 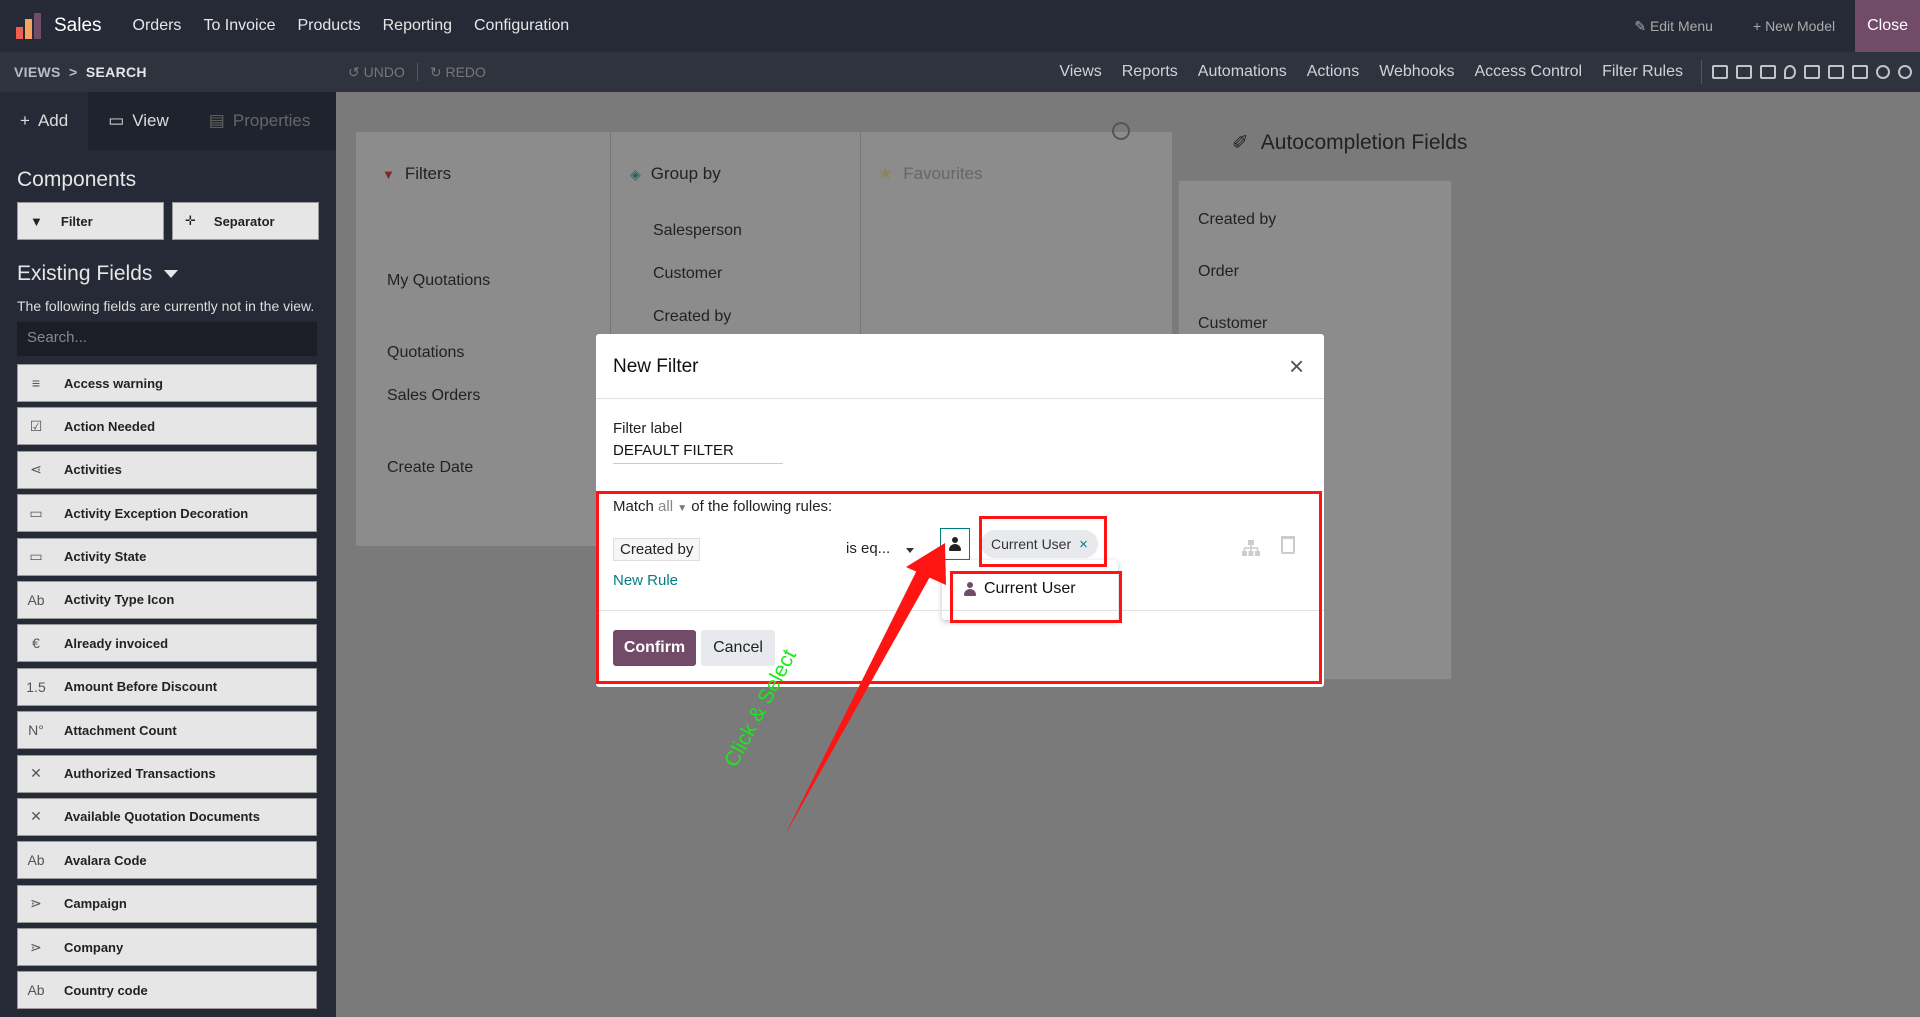 I want to click on link-actions: Actions, so click(x=1333, y=72).